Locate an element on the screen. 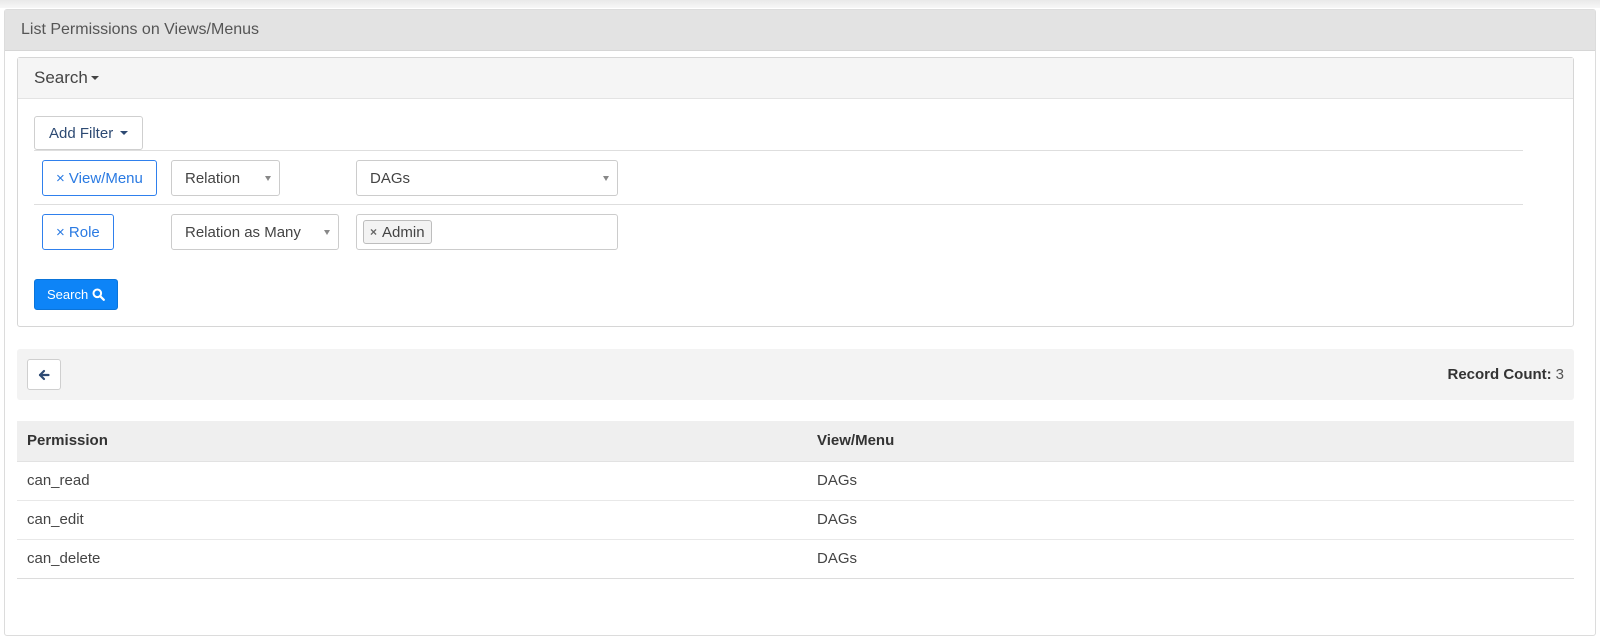 The height and width of the screenshot is (644, 1600). top-bar-shadow is located at coordinates (800, 4).